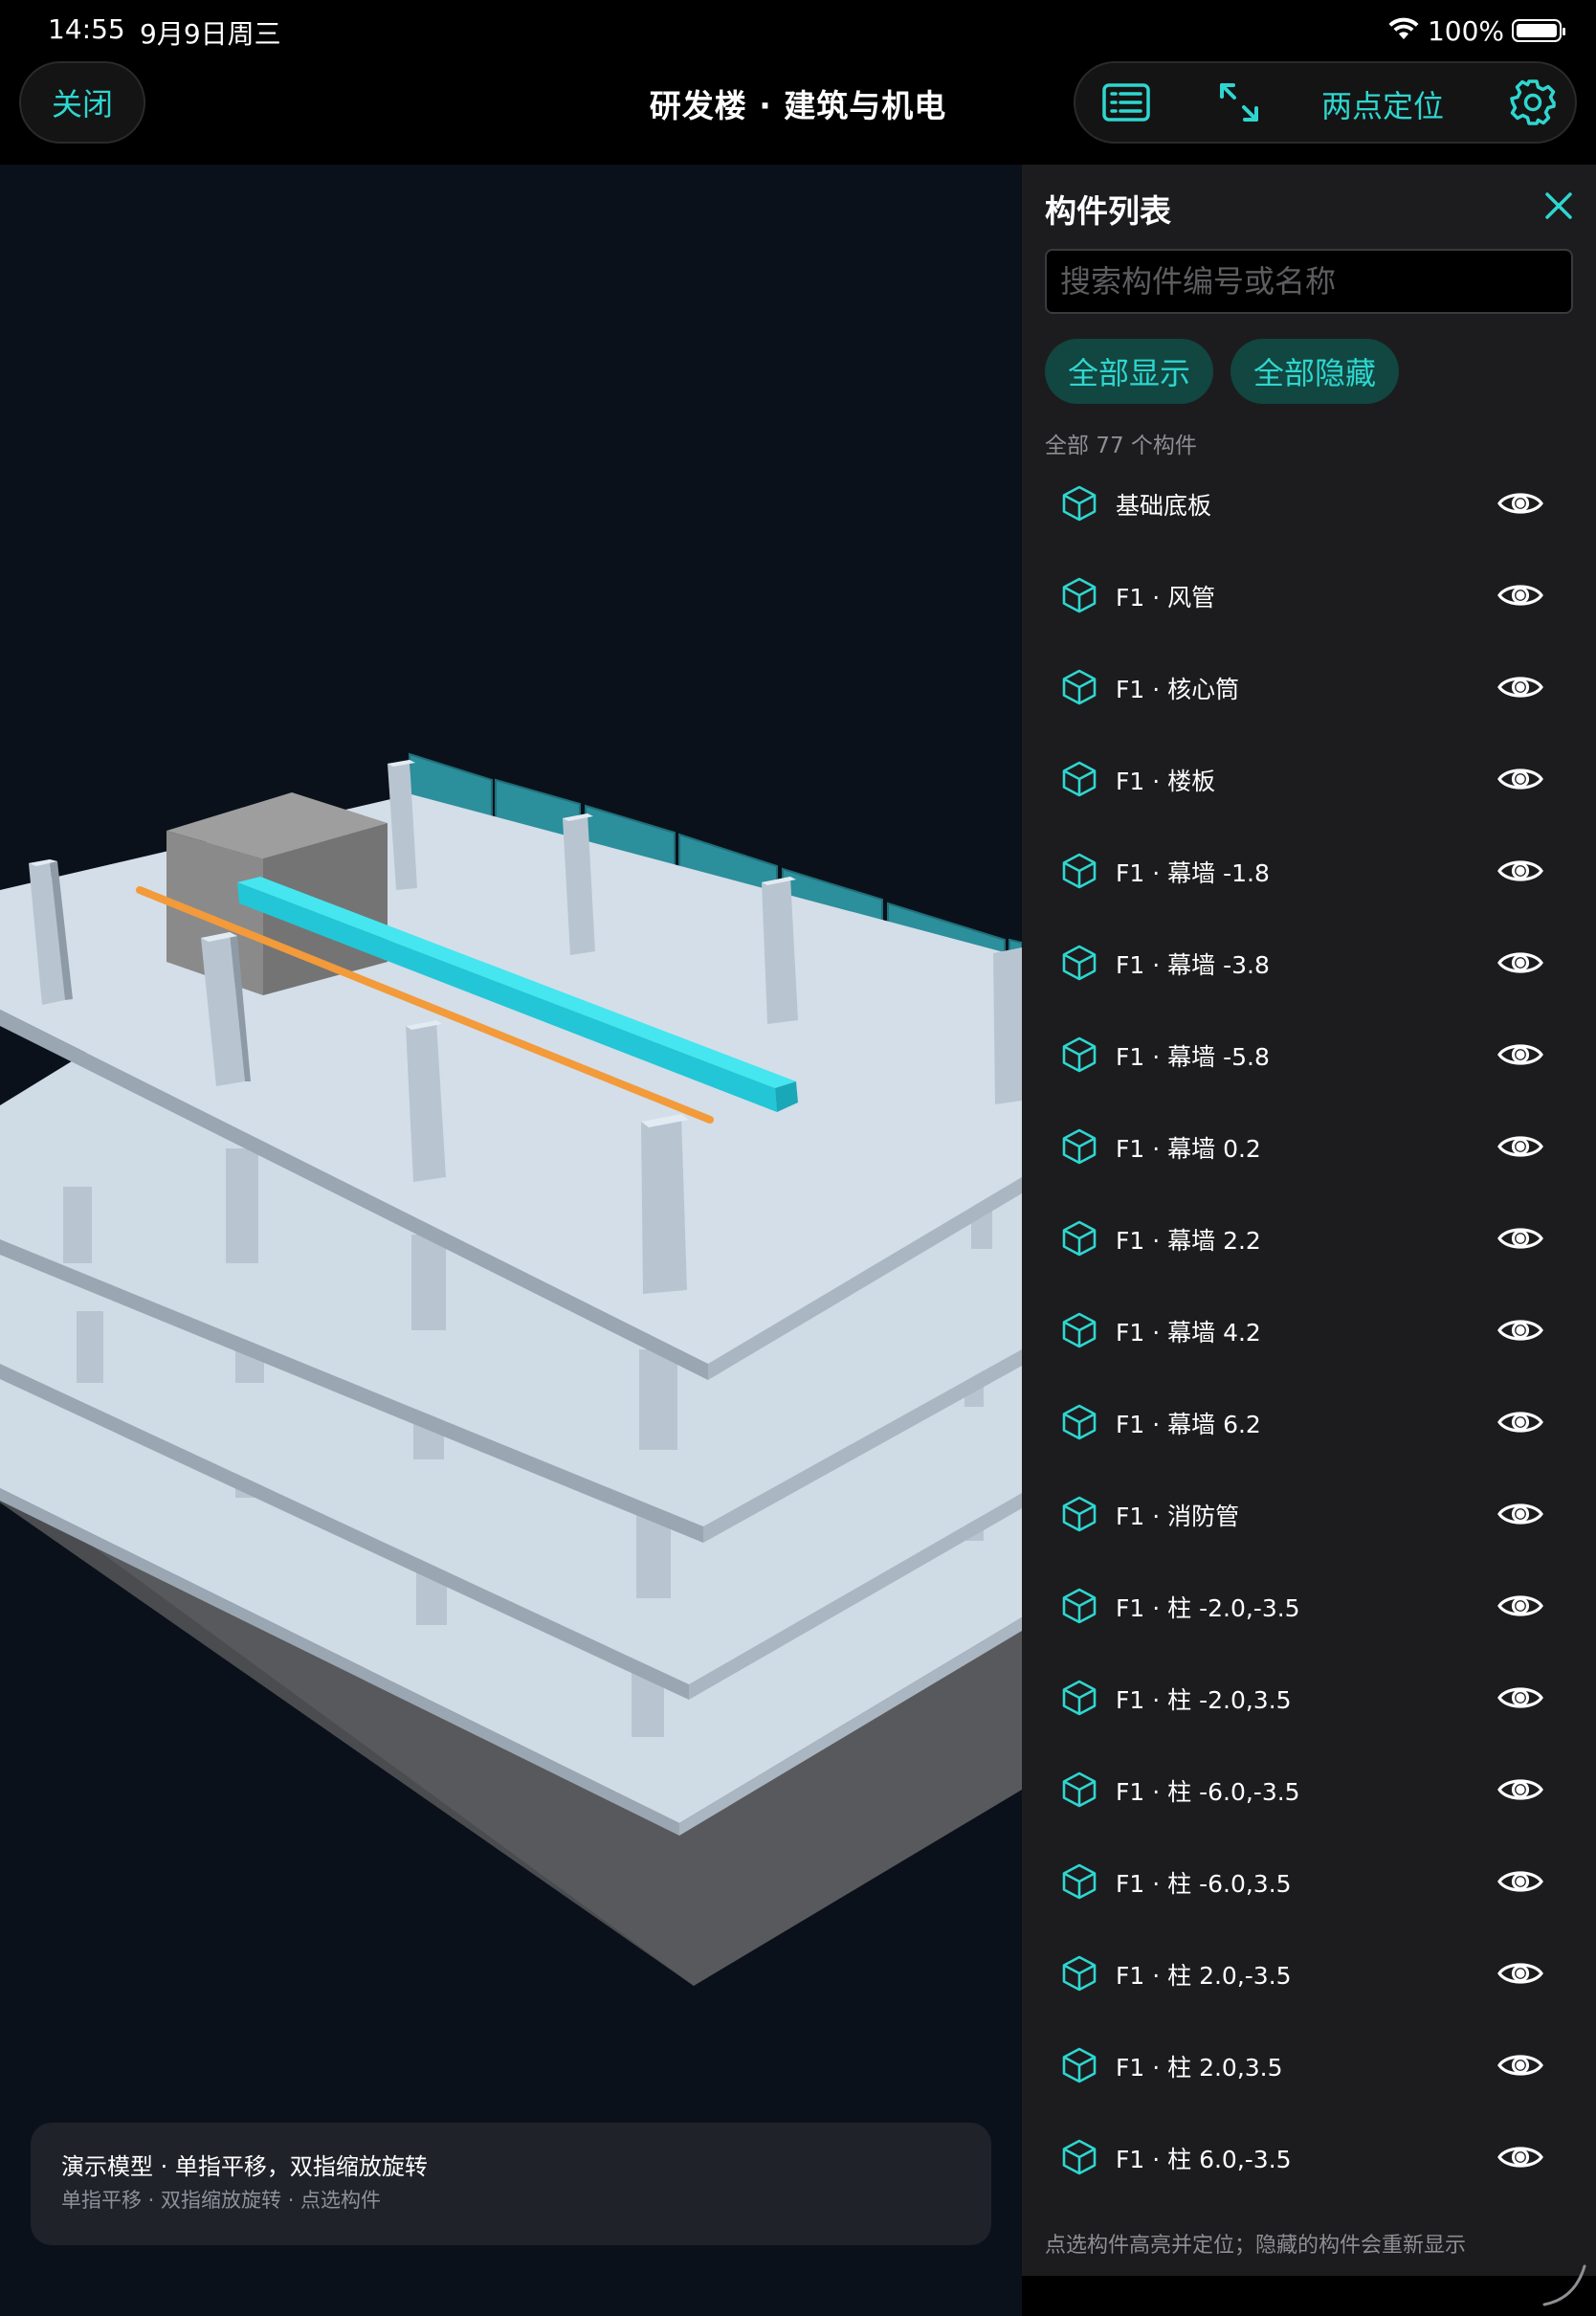 The height and width of the screenshot is (2316, 1596). What do you see at coordinates (1309, 1882) in the screenshot?
I see `list-item: F1 · 柱 -6.0,3.5` at bounding box center [1309, 1882].